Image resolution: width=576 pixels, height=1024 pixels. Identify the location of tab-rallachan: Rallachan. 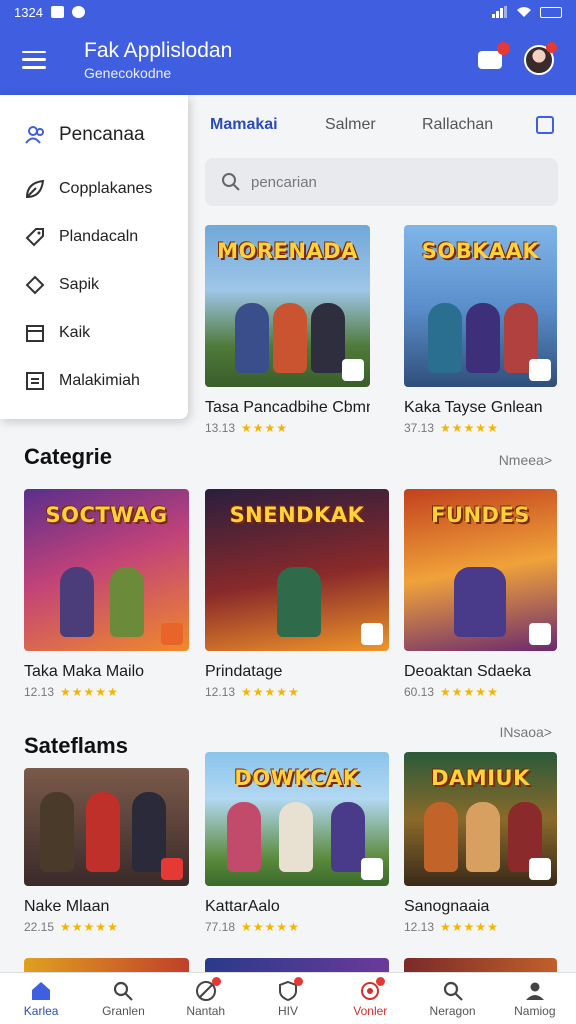
(457, 125).